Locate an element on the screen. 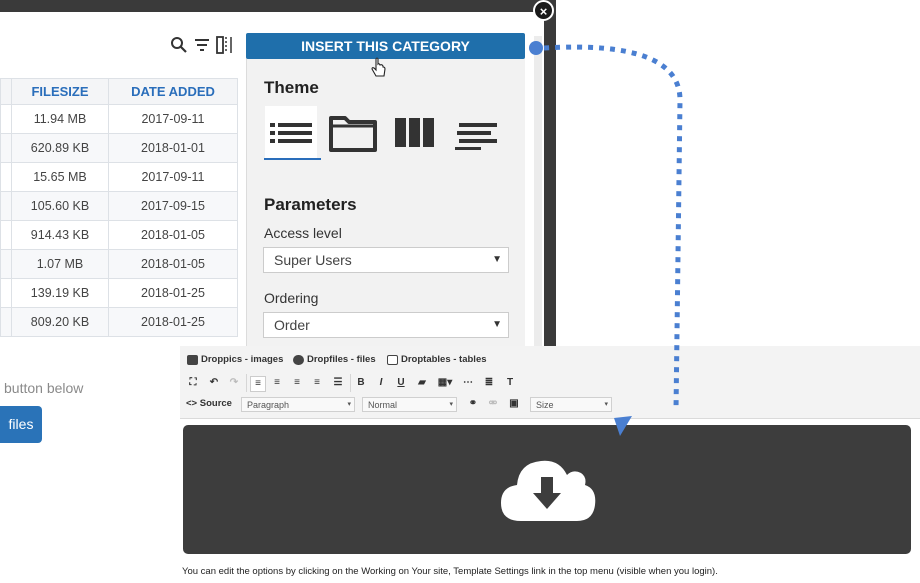 This screenshot has height=583, width=920. chevron-down-icon: ▼ is located at coordinates (497, 324).